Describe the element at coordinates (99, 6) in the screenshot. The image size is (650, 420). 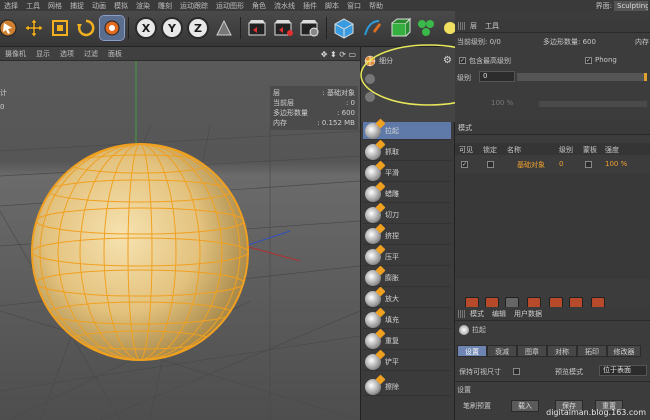
I see `menu-animate: 动画` at that location.